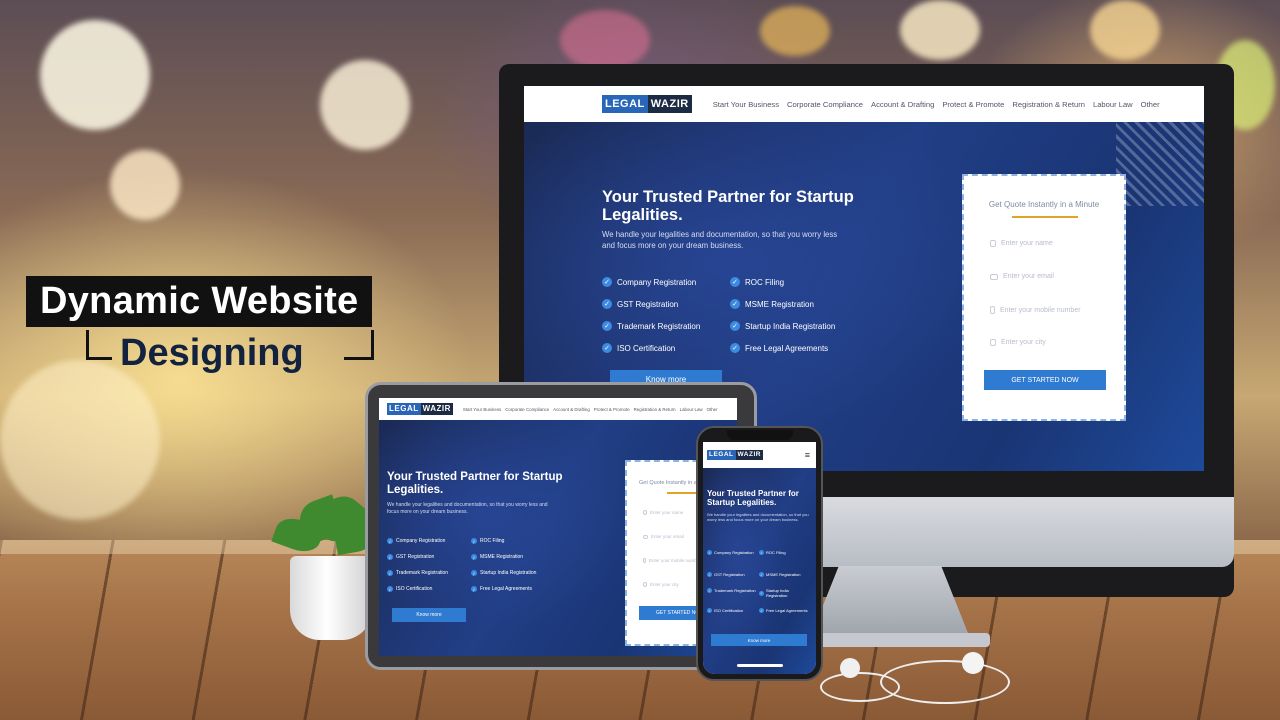 This screenshot has height=720, width=1280. What do you see at coordinates (1045, 380) in the screenshot?
I see `get-started-button: GET STARTED NOW` at bounding box center [1045, 380].